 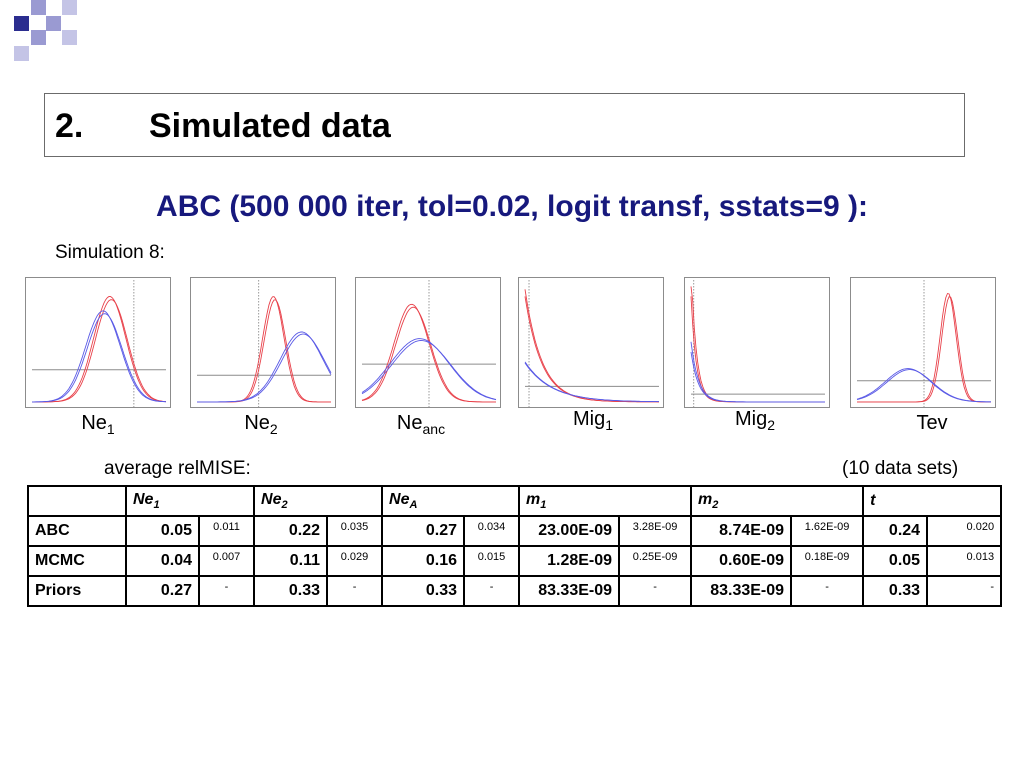 What do you see at coordinates (964, 561) in the screenshot?
I see `relmise-sd: 0.013` at bounding box center [964, 561].